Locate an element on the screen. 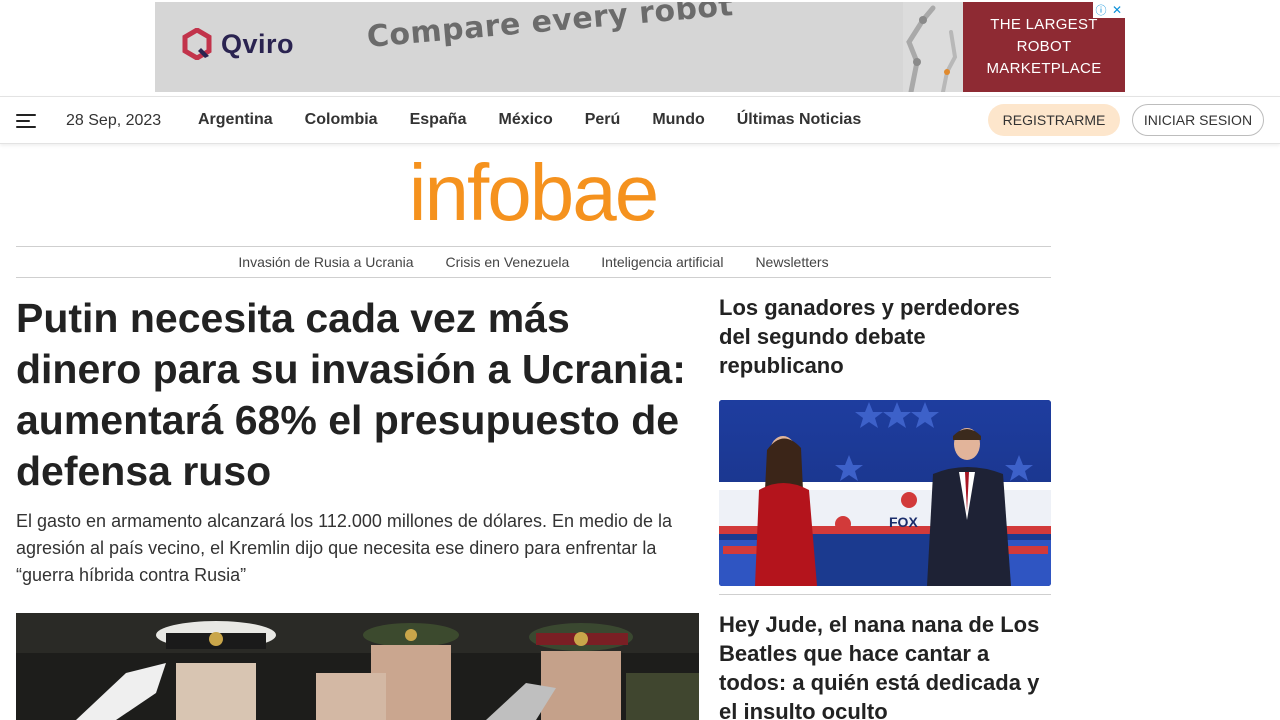  debate-stage-image: FOX is located at coordinates (885, 493).